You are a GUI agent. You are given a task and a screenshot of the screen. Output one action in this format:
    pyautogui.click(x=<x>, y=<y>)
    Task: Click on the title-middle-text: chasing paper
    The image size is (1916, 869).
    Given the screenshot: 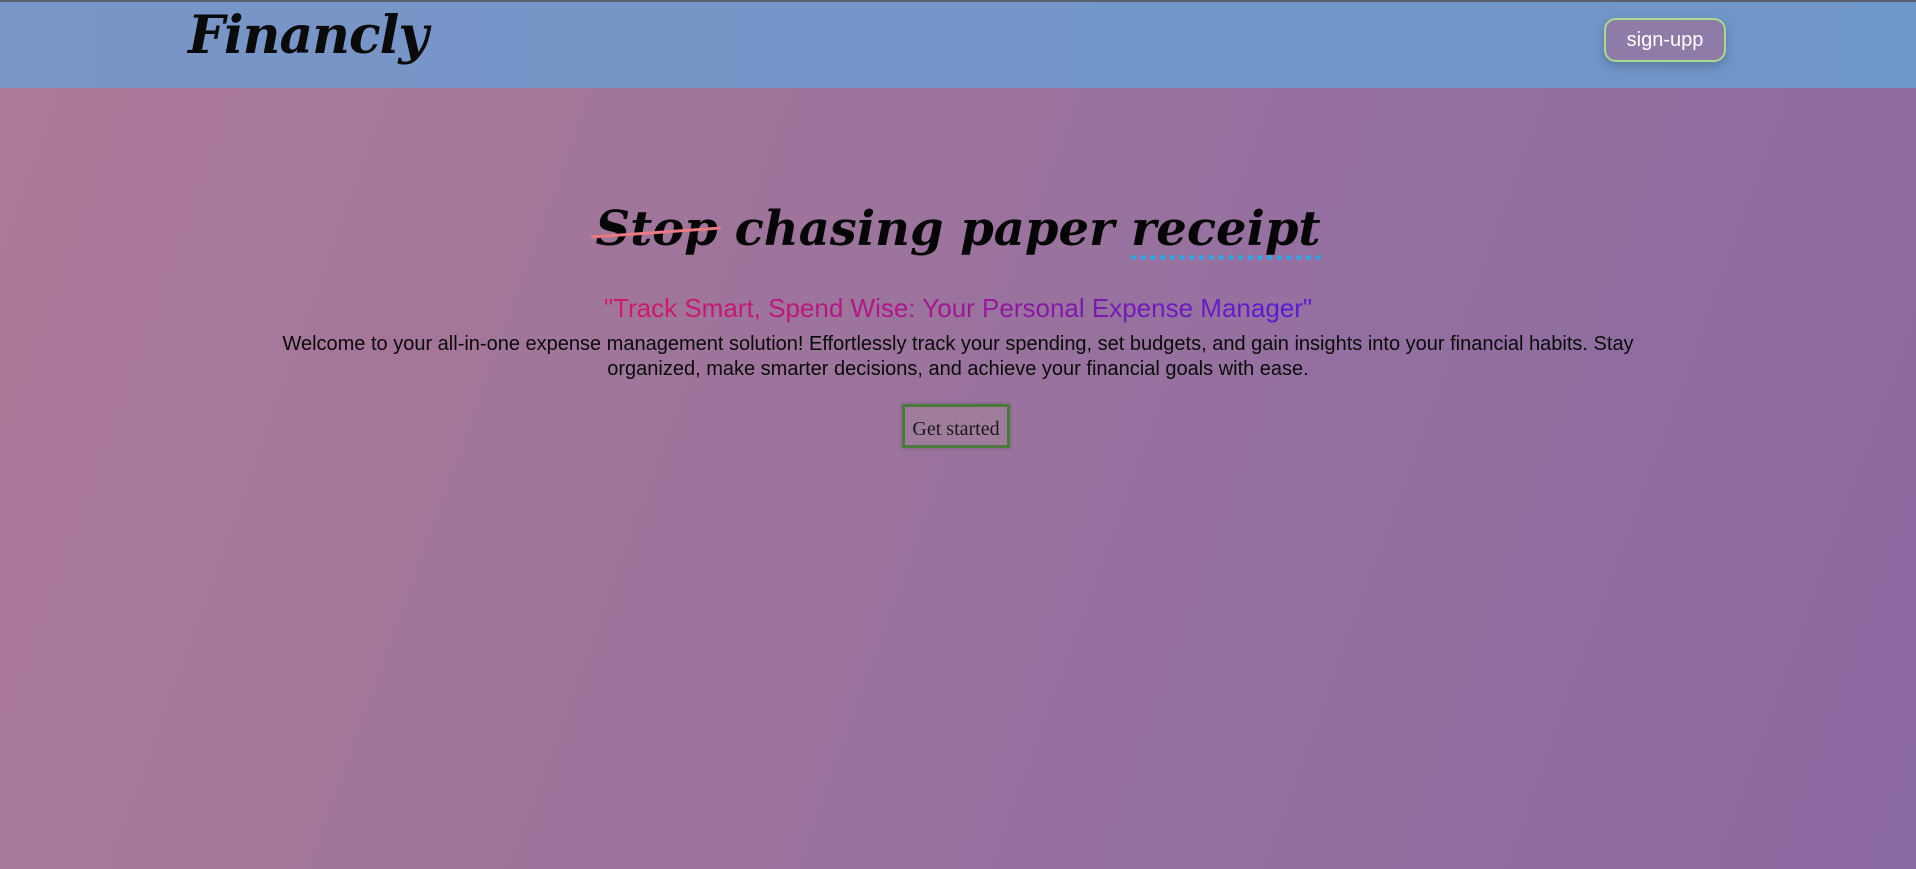 What is the action you would take?
    pyautogui.click(x=924, y=229)
    